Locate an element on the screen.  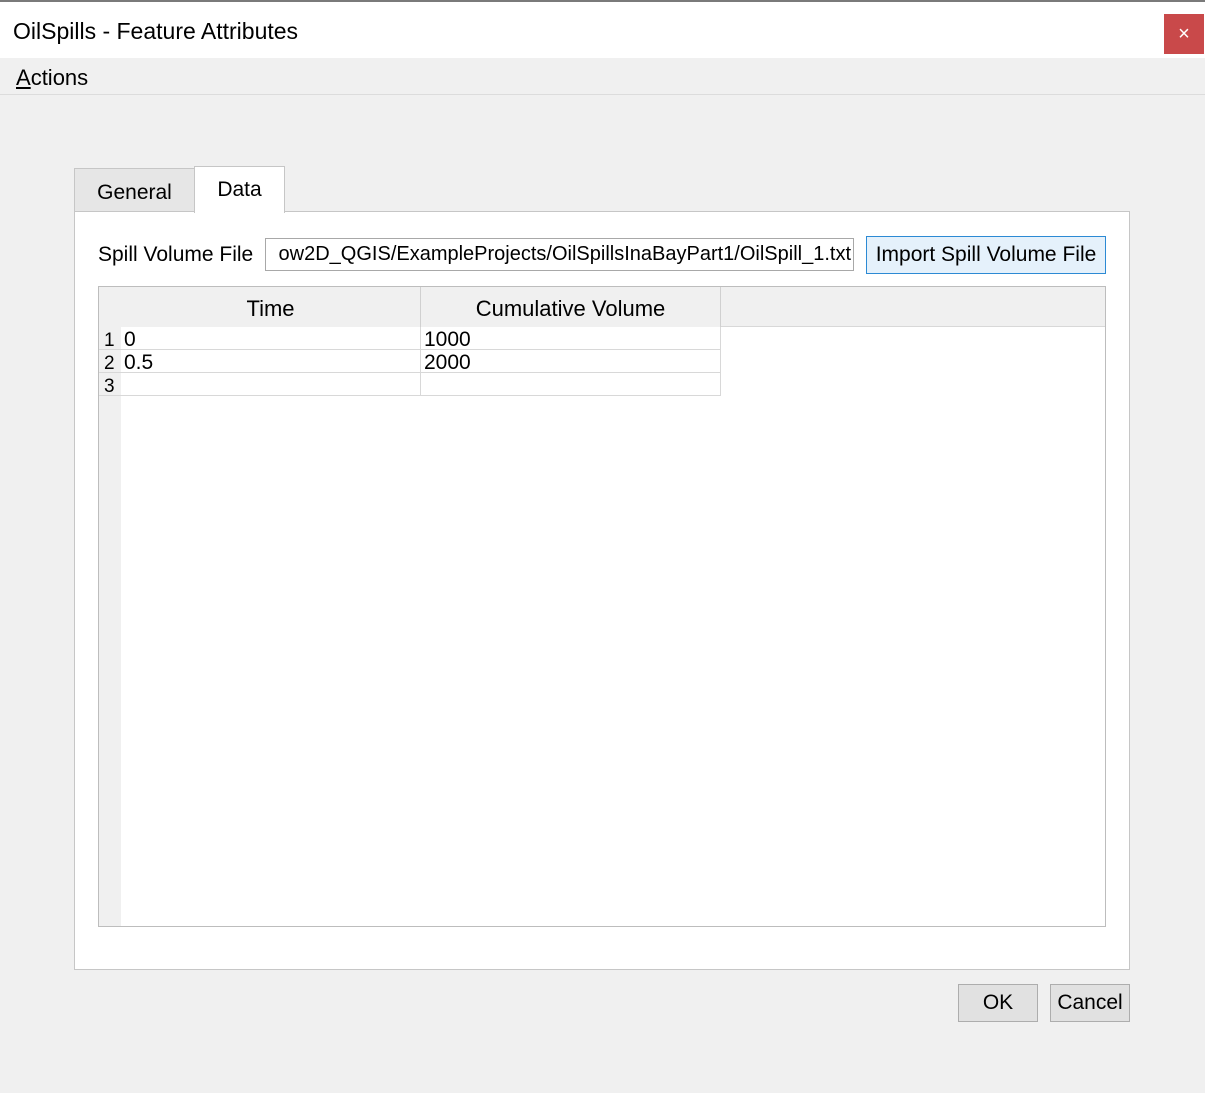
table-cell-volume: 1000 is located at coordinates (571, 338).